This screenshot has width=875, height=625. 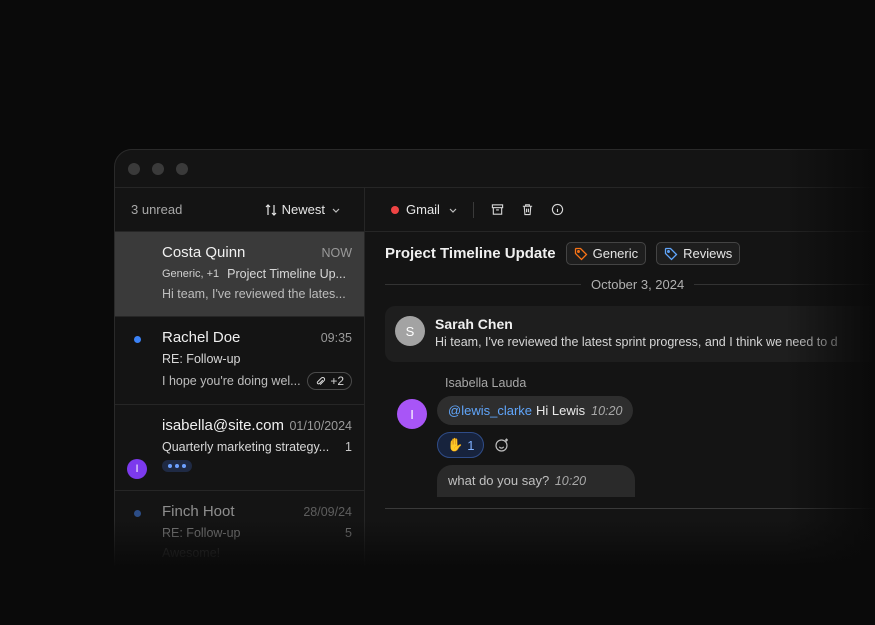 I want to click on mail-tags: Generic, +1, so click(x=191, y=274).